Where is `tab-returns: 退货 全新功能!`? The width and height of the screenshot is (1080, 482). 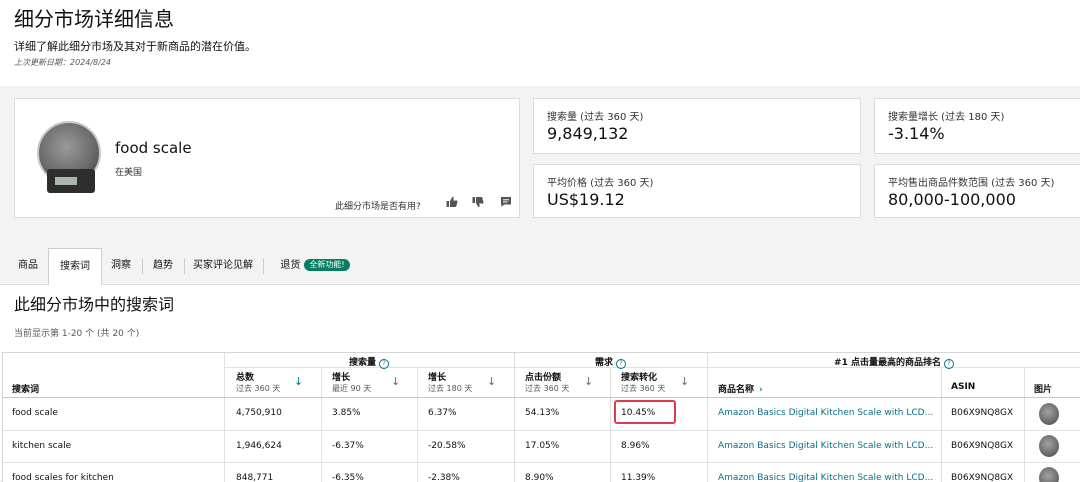 tab-returns: 退货 全新功能! is located at coordinates (315, 266).